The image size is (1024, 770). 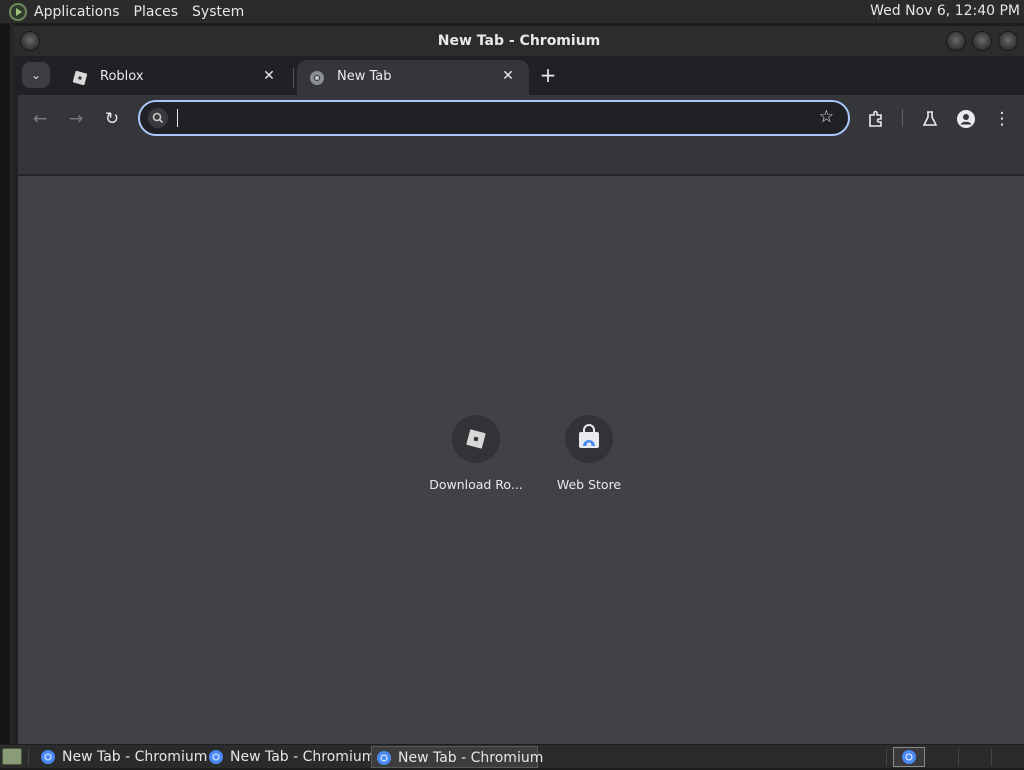 What do you see at coordinates (293, 78) in the screenshot?
I see `tab-separator` at bounding box center [293, 78].